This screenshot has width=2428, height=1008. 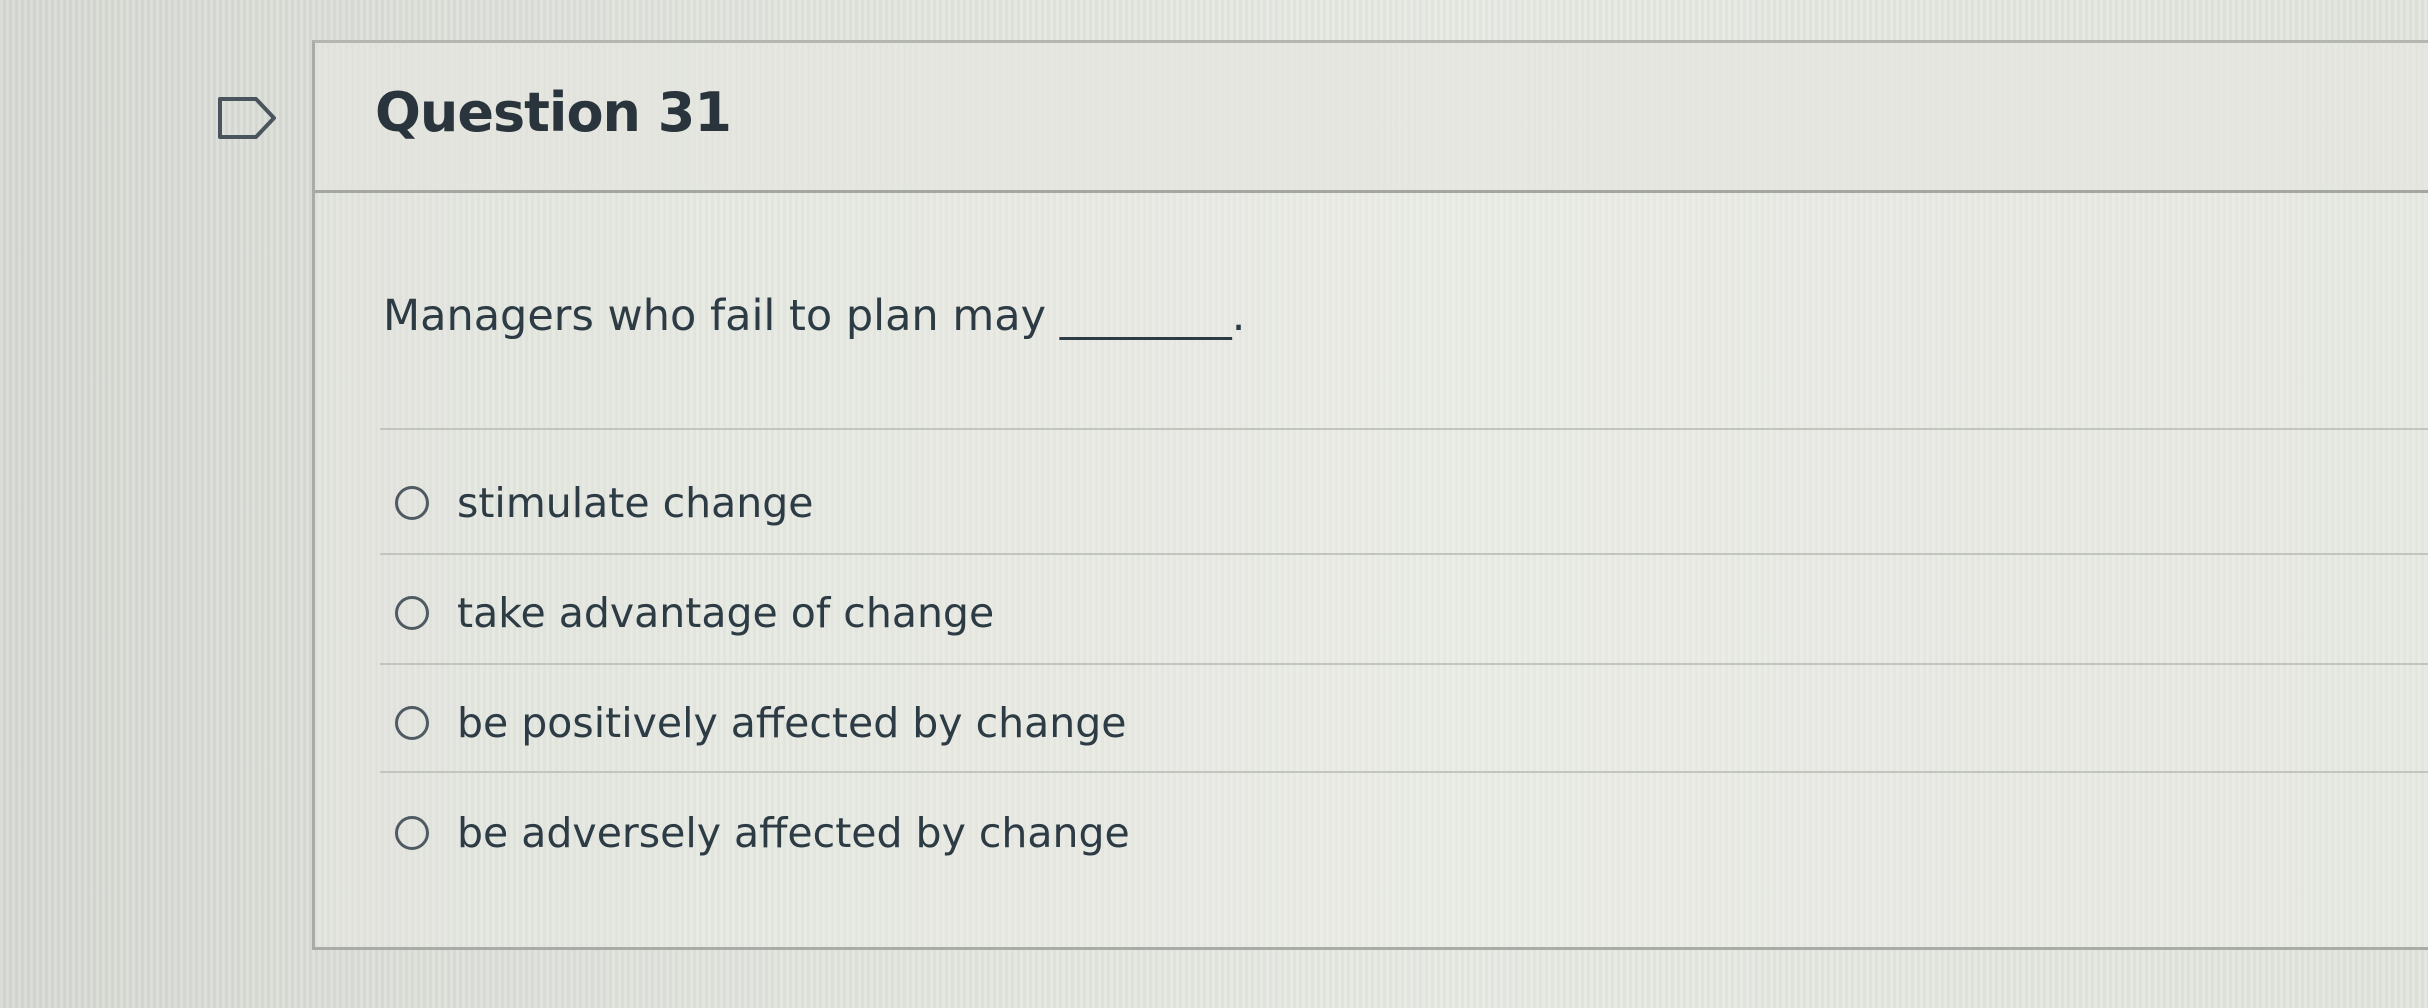 What do you see at coordinates (1404, 429) in the screenshot?
I see `answers-top-divider` at bounding box center [1404, 429].